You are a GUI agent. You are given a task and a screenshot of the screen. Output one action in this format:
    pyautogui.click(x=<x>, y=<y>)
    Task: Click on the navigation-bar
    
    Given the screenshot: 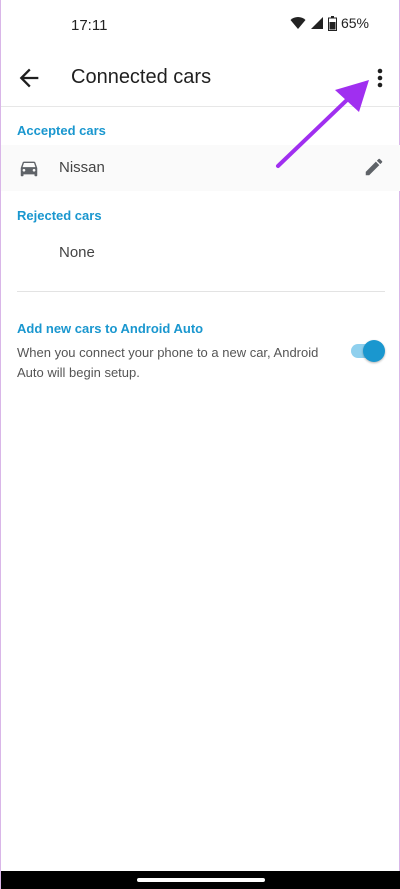 What is the action you would take?
    pyautogui.click(x=200, y=880)
    